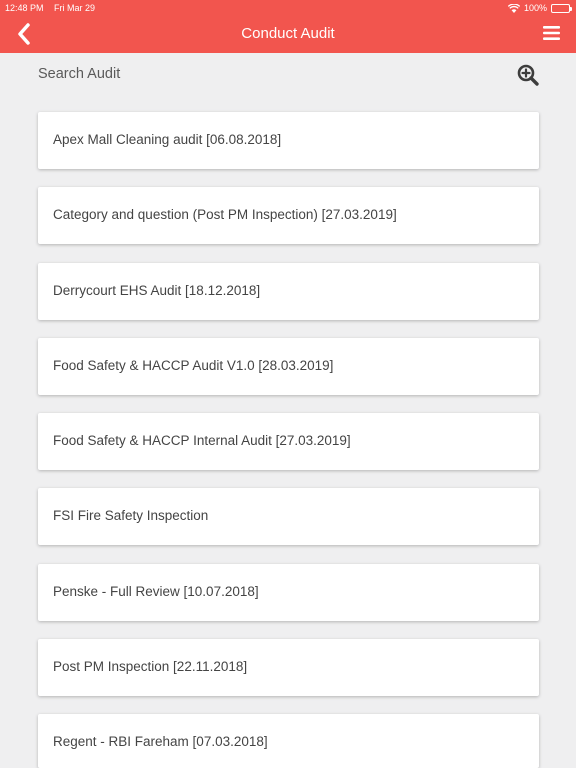  What do you see at coordinates (552, 33) in the screenshot?
I see `hamburger-menu-icon` at bounding box center [552, 33].